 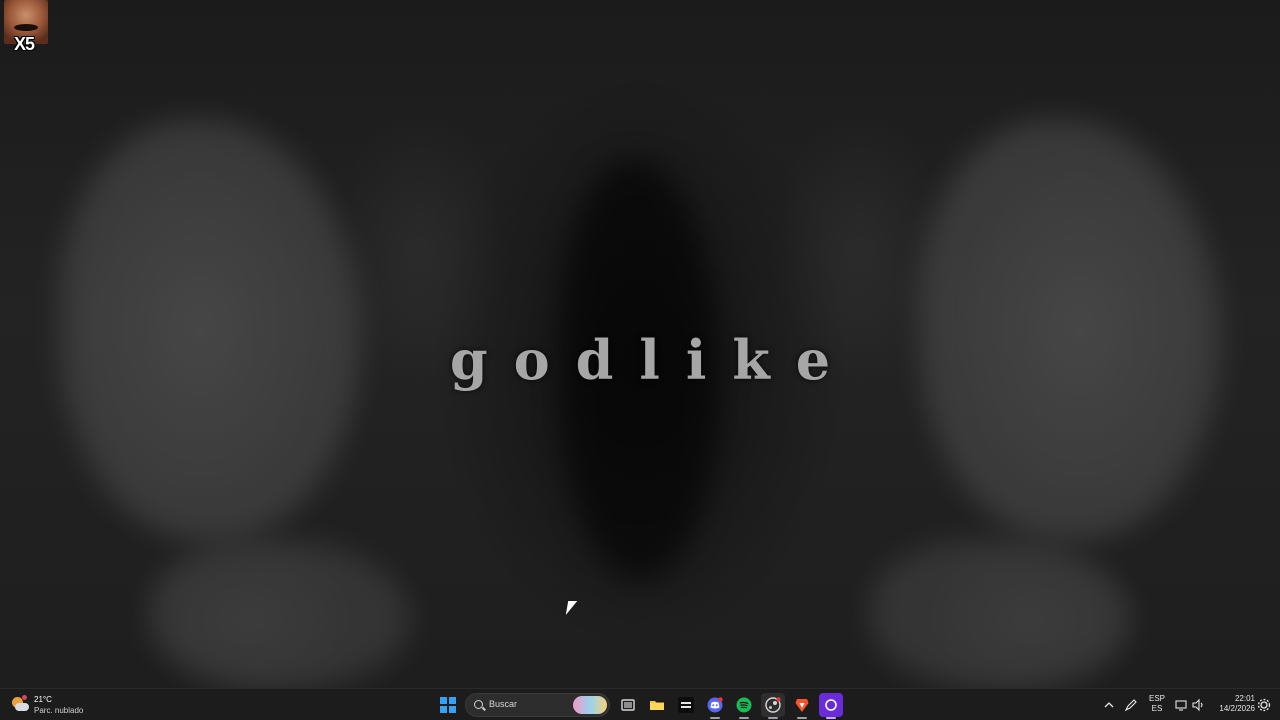 I want to click on discord-icon, so click(x=715, y=705).